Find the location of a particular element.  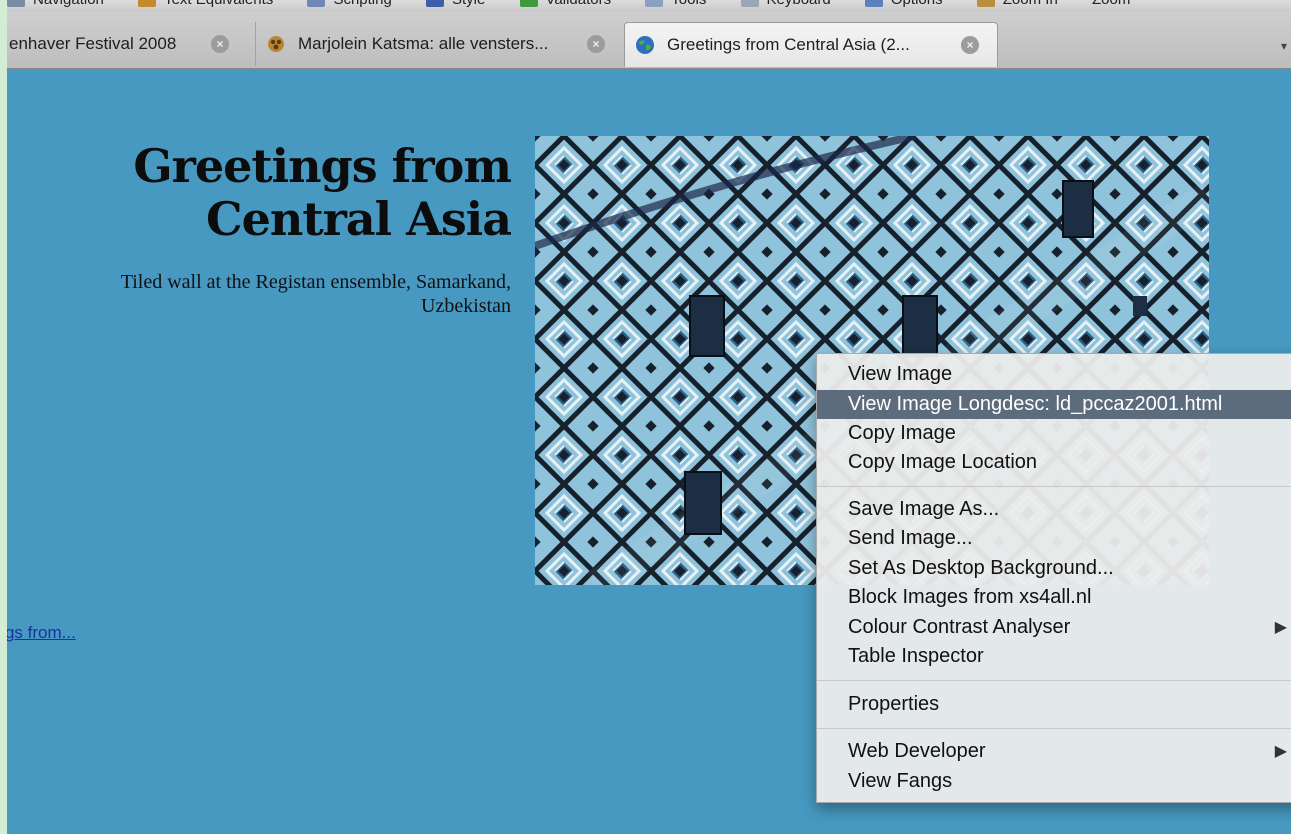

tab-festival: enhaver Festival 2008 × is located at coordinates (127, 44).